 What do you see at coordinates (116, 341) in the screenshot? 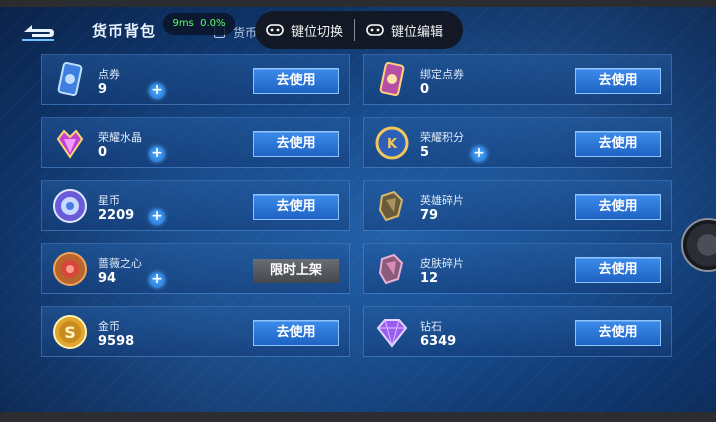
I see `currency-amount: 9598` at bounding box center [116, 341].